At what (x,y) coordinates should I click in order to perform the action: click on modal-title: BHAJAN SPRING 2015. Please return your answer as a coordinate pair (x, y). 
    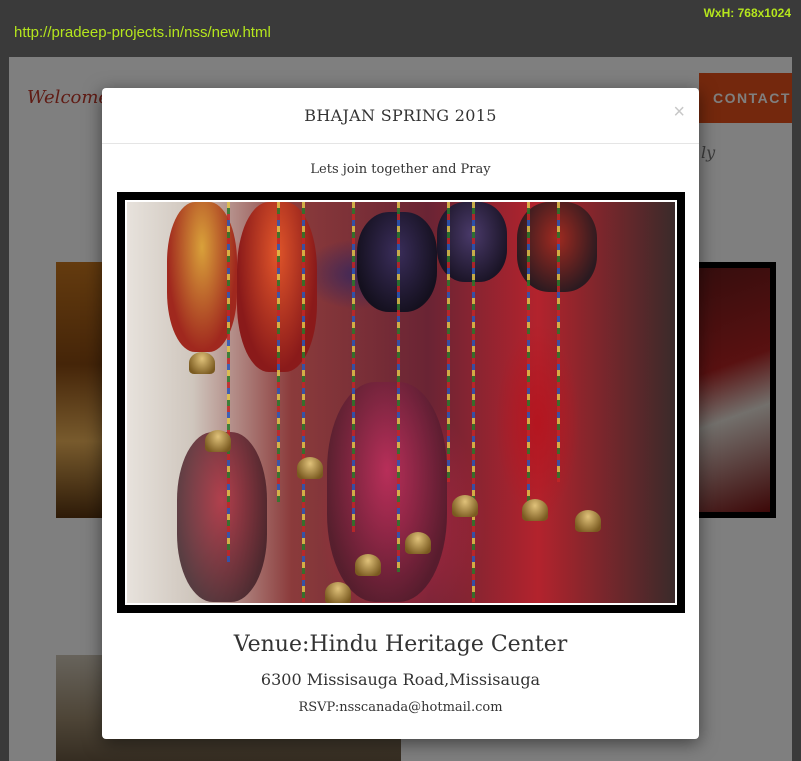
    Looking at the image, I should click on (400, 115).